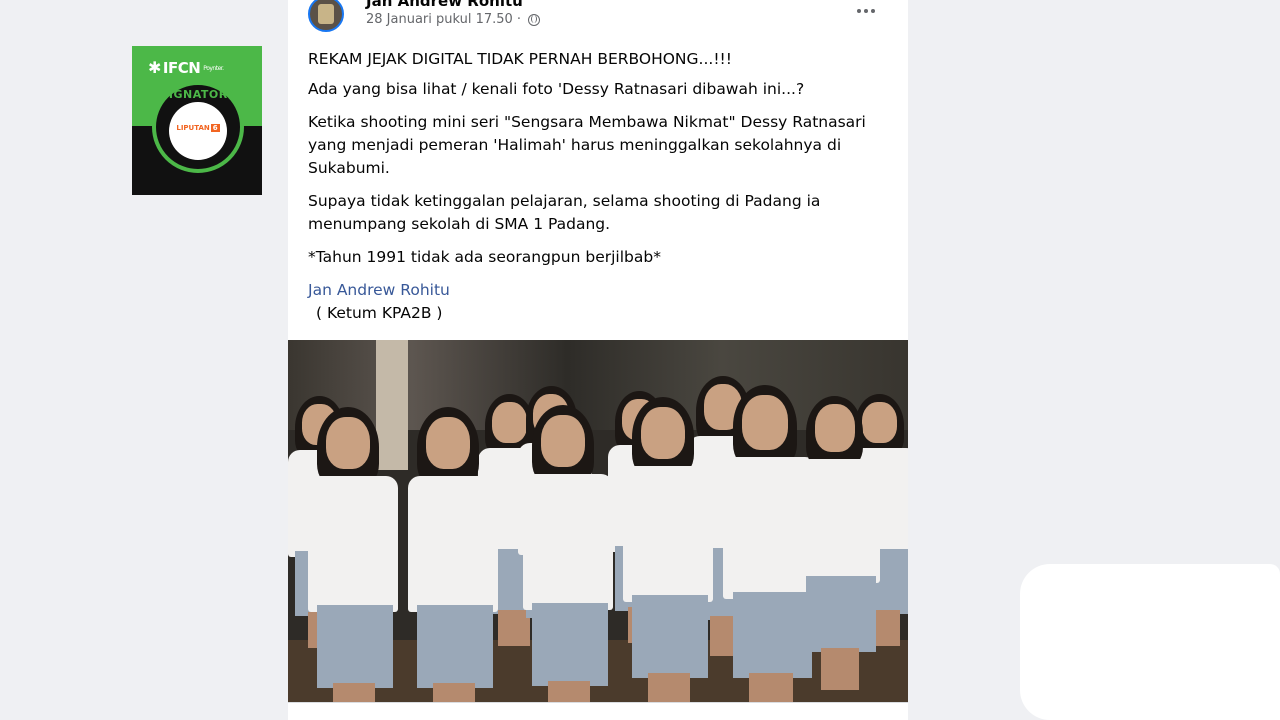  I want to click on ifcn-signatory-badge: ✱ IFCN Poynter. SIGNATORY LIPUTAN 6, so click(197, 120).